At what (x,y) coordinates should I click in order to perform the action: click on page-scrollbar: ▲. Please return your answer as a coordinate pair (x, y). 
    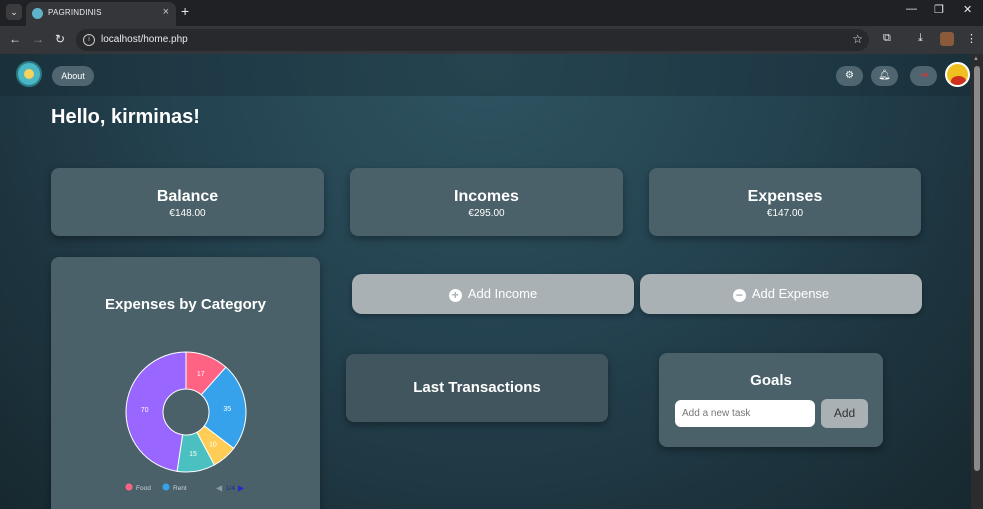
    Looking at the image, I should click on (977, 281).